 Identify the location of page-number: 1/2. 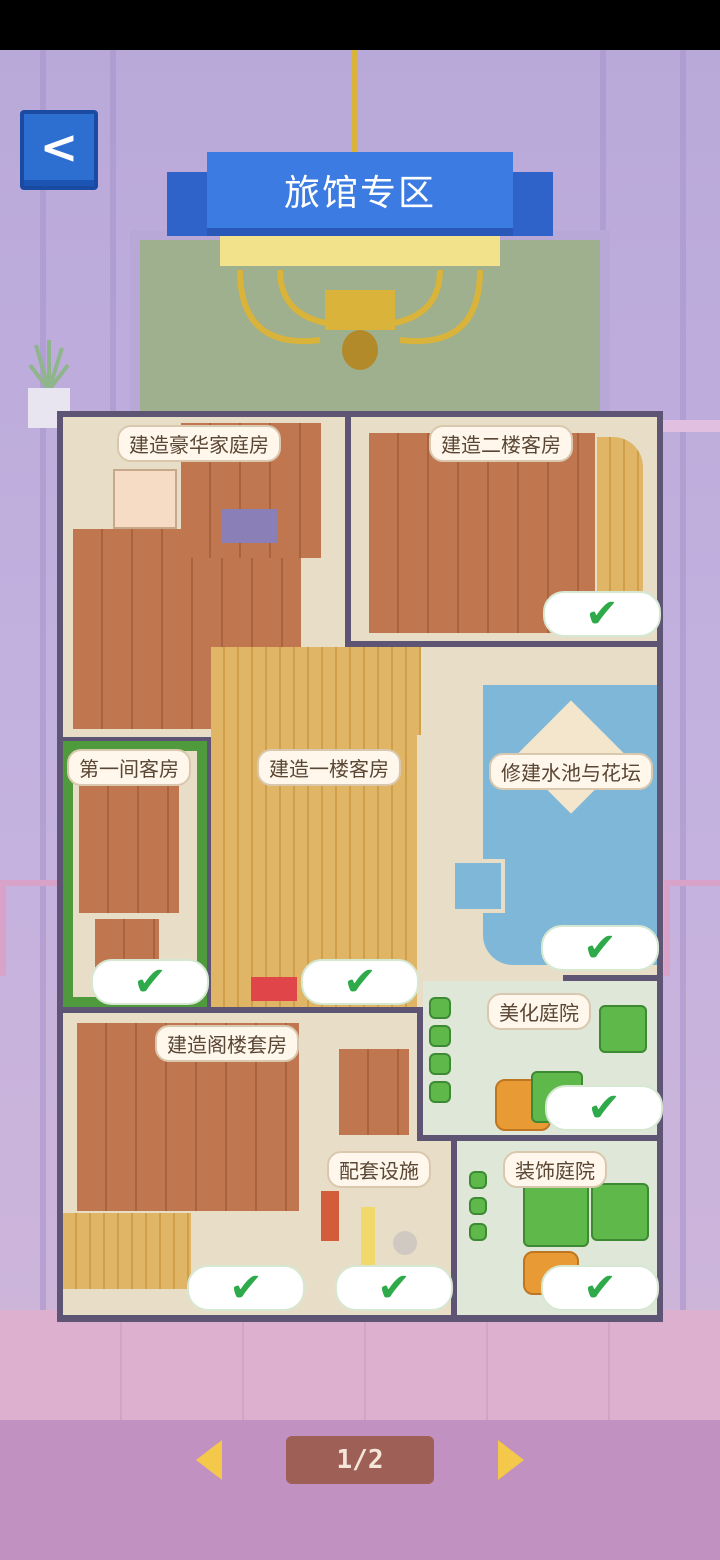
(360, 1460).